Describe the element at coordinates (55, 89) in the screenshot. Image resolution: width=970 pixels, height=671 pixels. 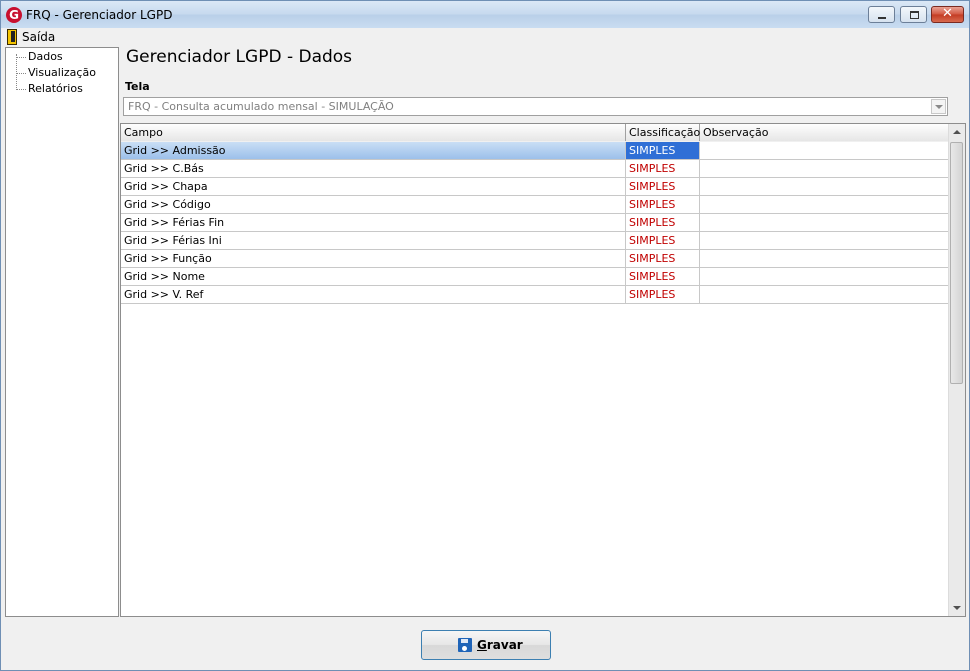
I see `tree-item-relatorios: Relatórios` at that location.